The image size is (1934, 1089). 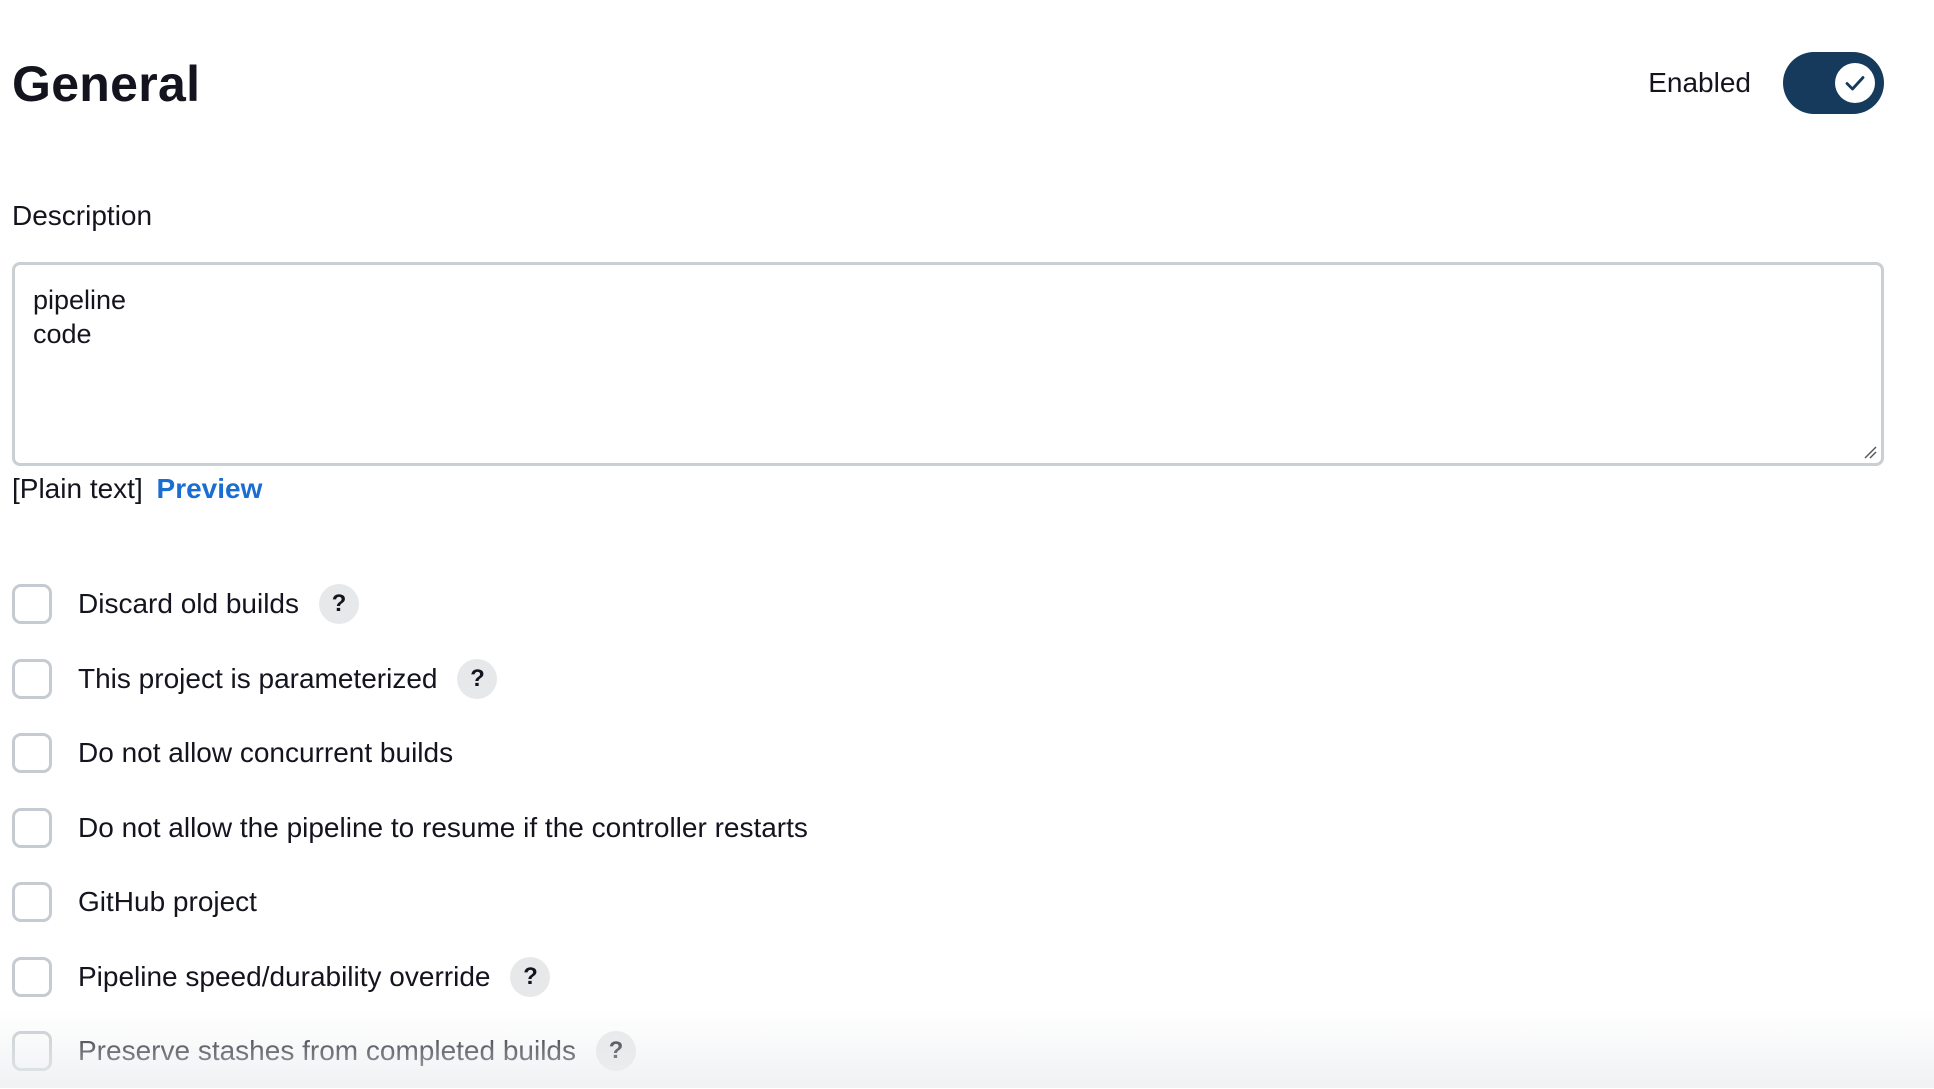 I want to click on option-label: This project is parameterized, so click(x=257, y=679).